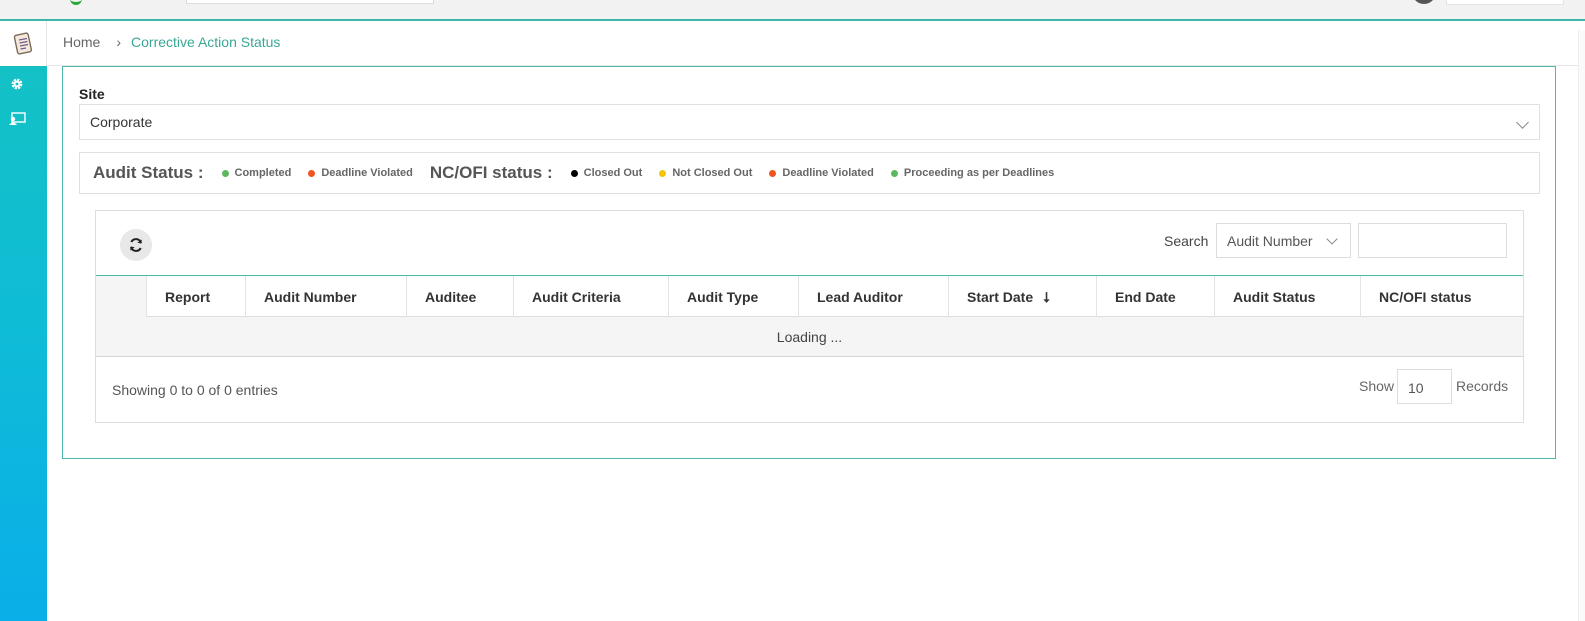  Describe the element at coordinates (792, 10) in the screenshot. I see `top-bar` at that location.